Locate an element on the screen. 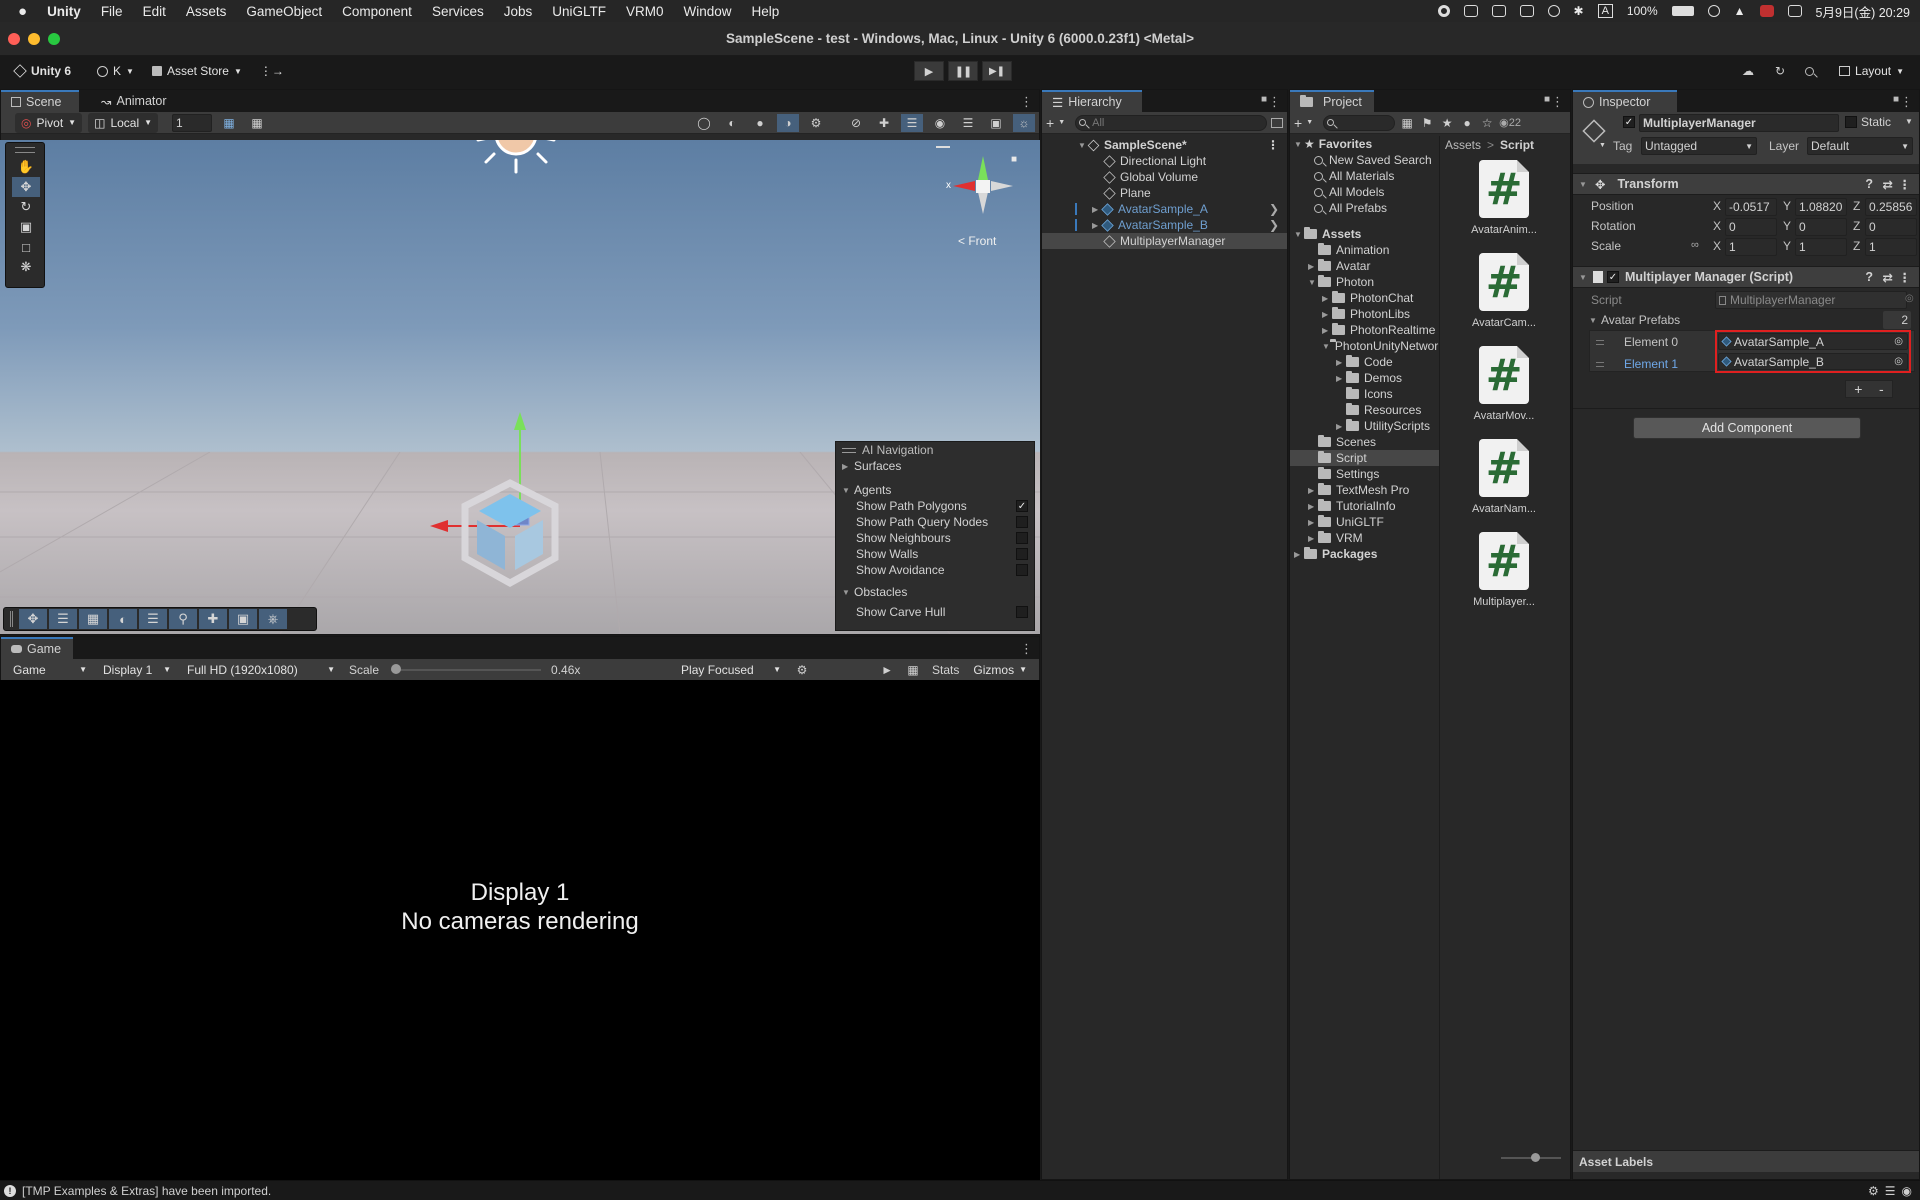  hierarchy-menu-icon: ⋮ is located at coordinates (1274, 102).